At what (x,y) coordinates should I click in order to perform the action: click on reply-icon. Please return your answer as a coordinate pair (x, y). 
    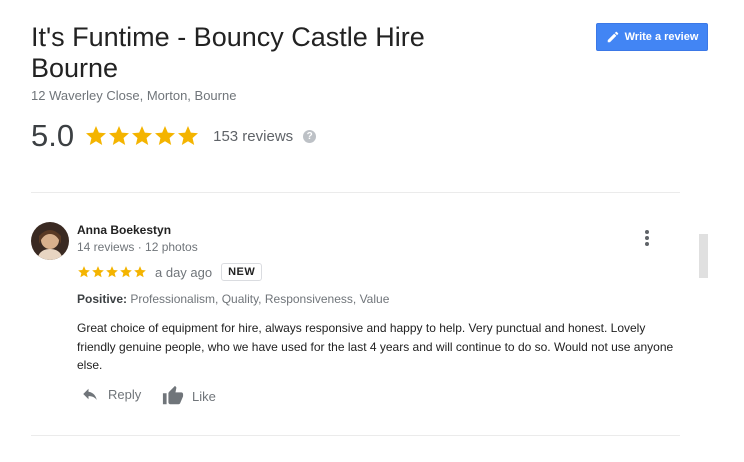
    Looking at the image, I should click on (90, 394).